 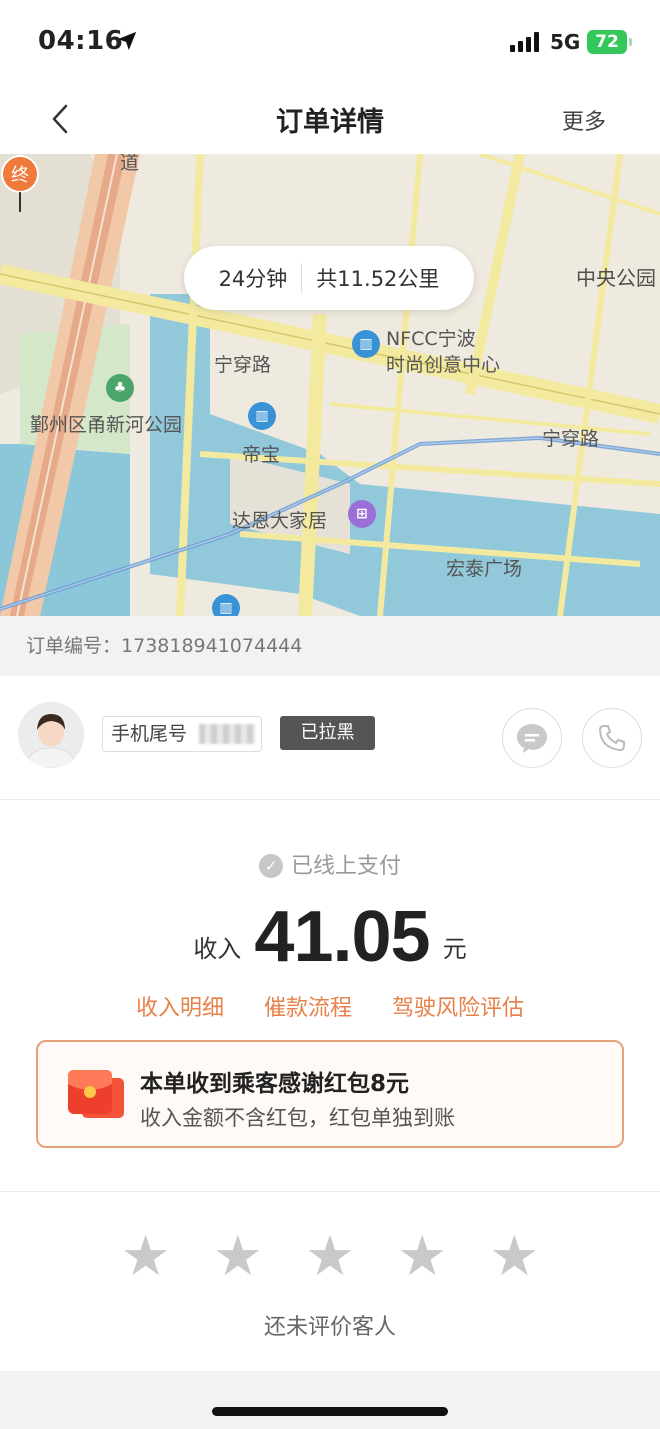 I want to click on income-label: 收入, so click(x=217, y=949).